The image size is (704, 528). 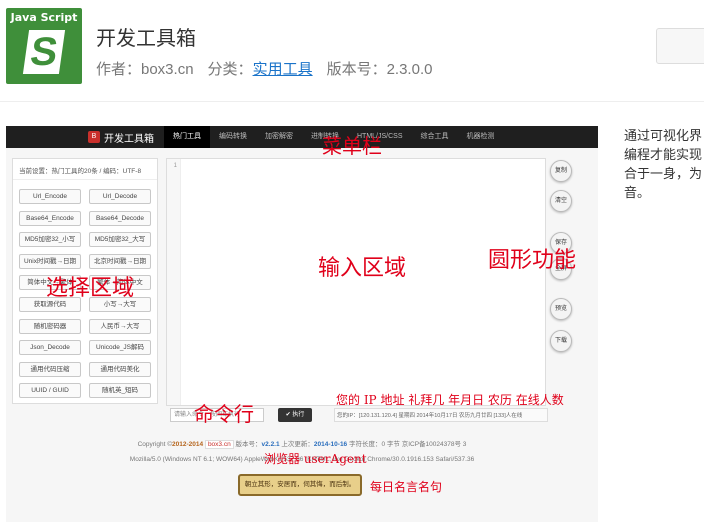 What do you see at coordinates (94, 137) in the screenshot?
I see `brand-badge-icon: B` at bounding box center [94, 137].